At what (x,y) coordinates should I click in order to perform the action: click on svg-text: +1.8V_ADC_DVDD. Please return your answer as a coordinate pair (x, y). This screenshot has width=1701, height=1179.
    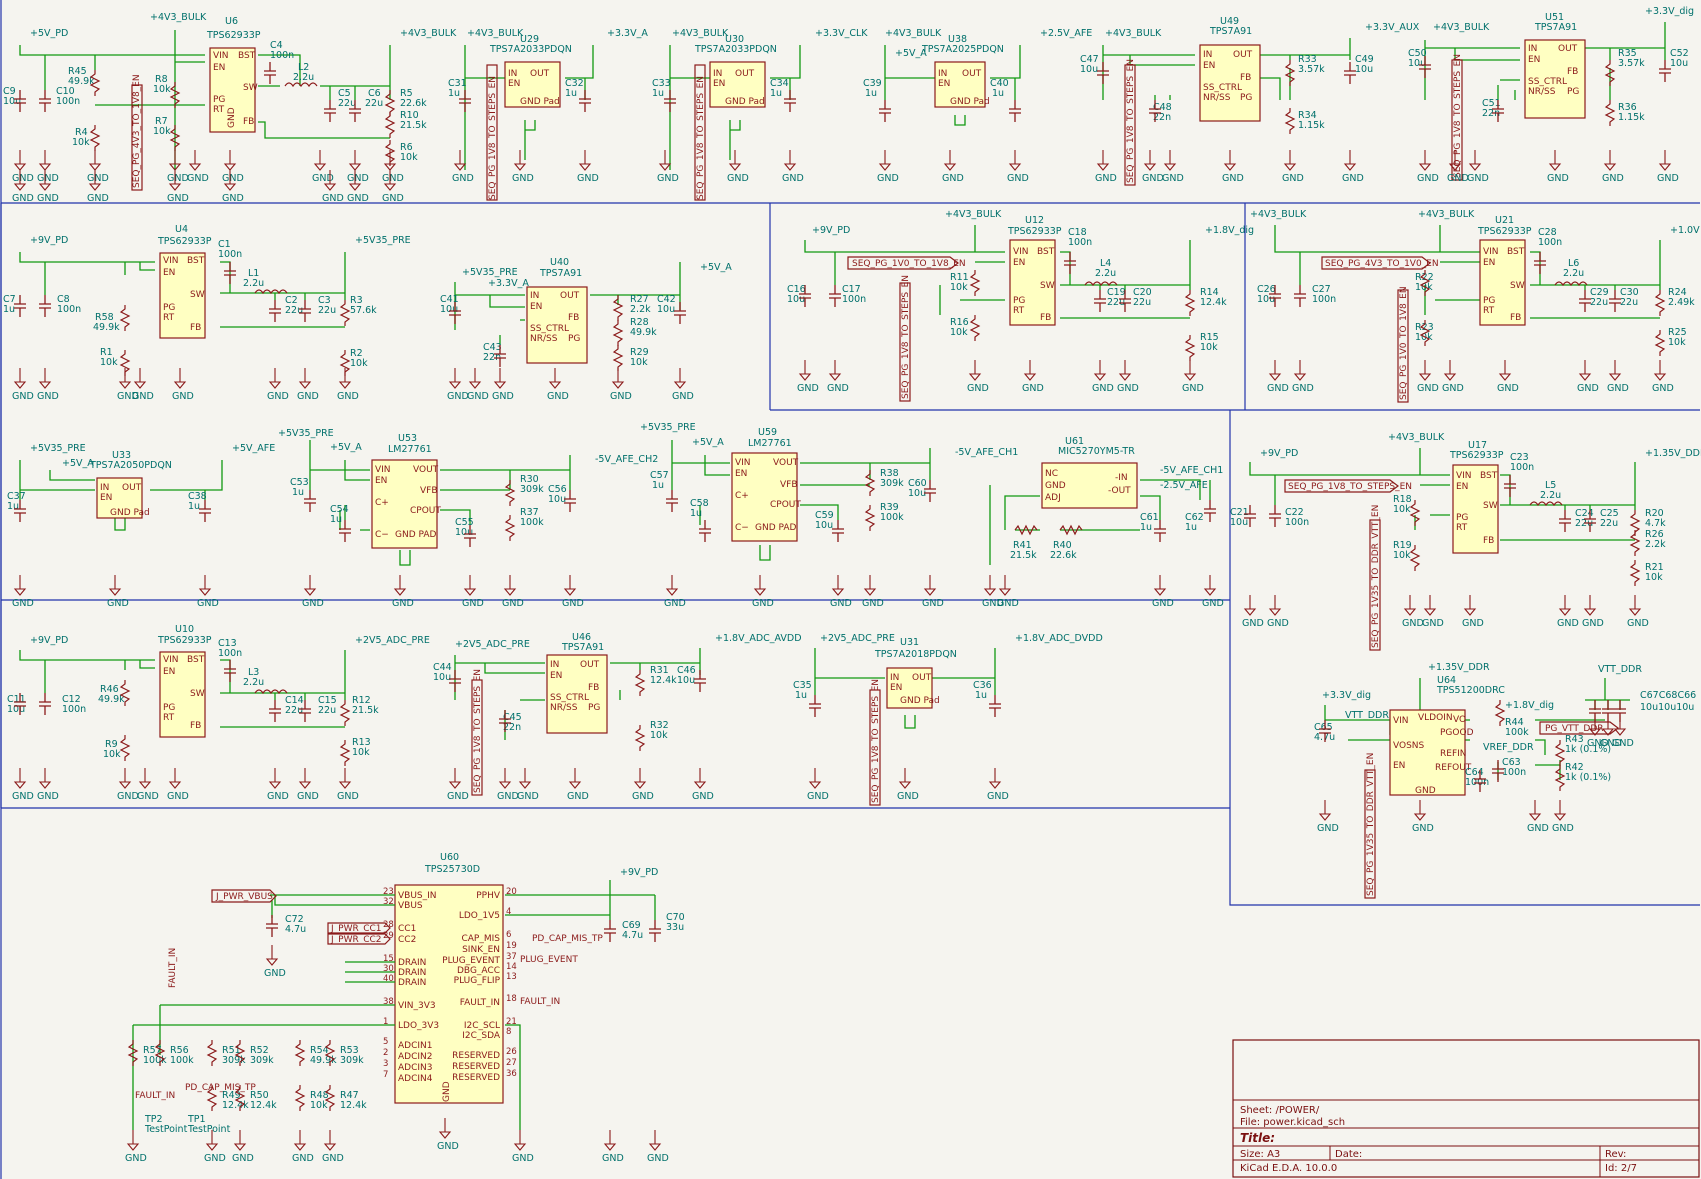
    Looking at the image, I should click on (1059, 638).